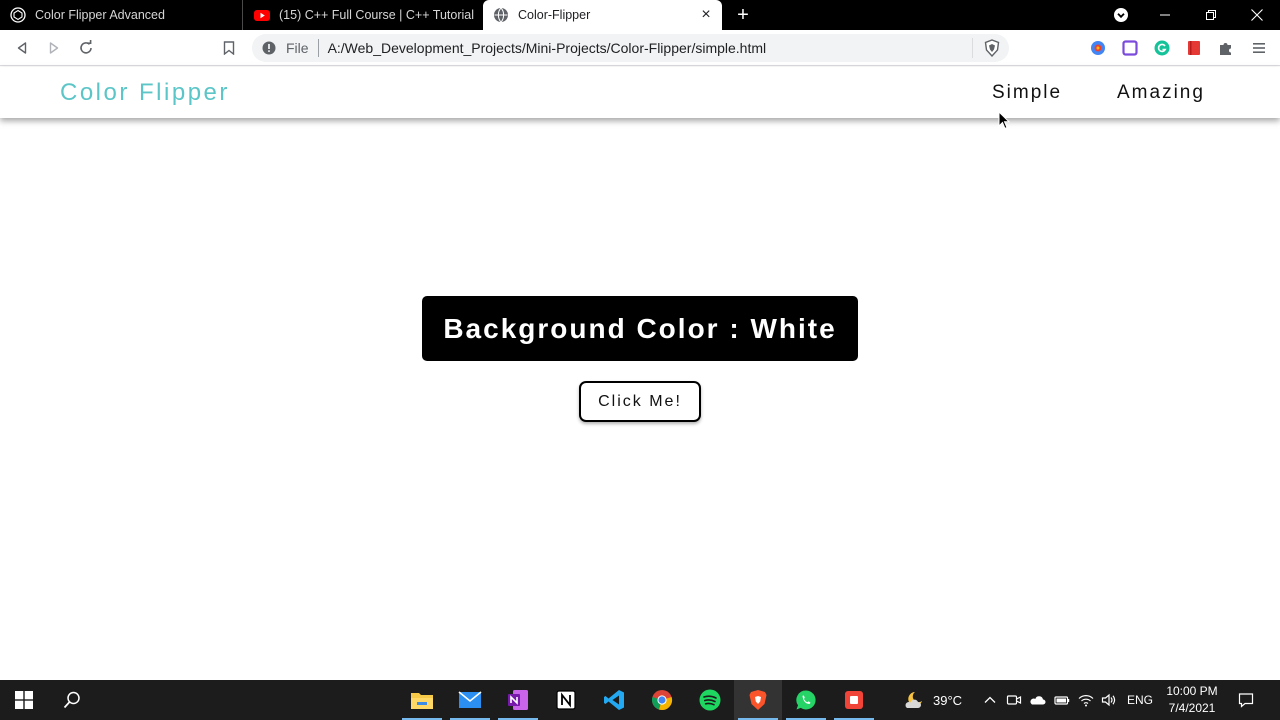  I want to click on taskbar-mail, so click(470, 700).